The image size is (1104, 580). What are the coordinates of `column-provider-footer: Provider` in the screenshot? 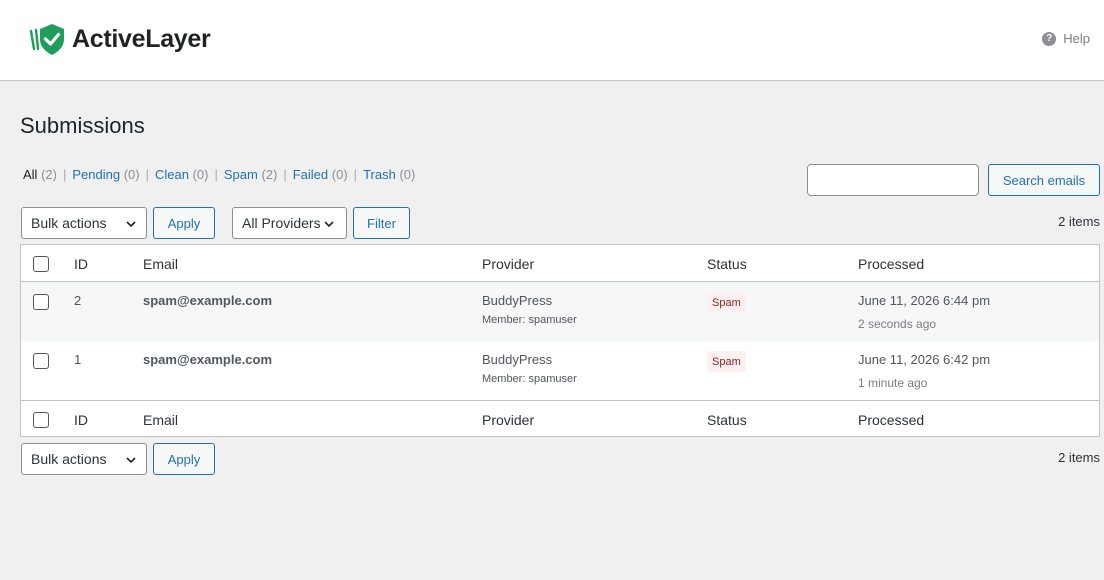 It's located at (508, 420).